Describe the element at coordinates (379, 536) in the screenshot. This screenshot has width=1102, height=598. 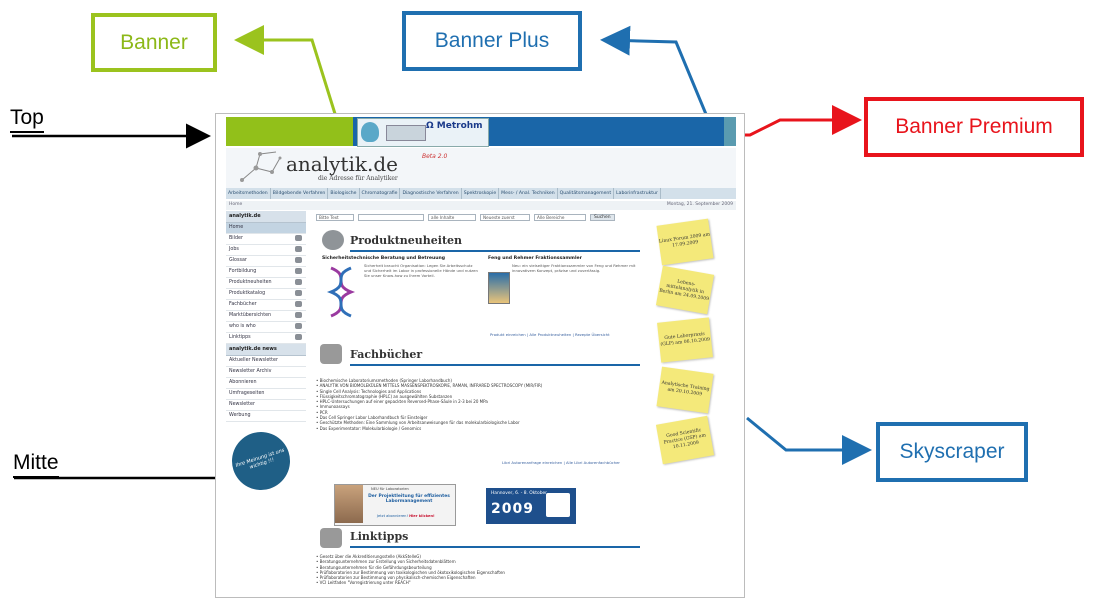
I see `section-title-linktipps: Linktipps` at that location.